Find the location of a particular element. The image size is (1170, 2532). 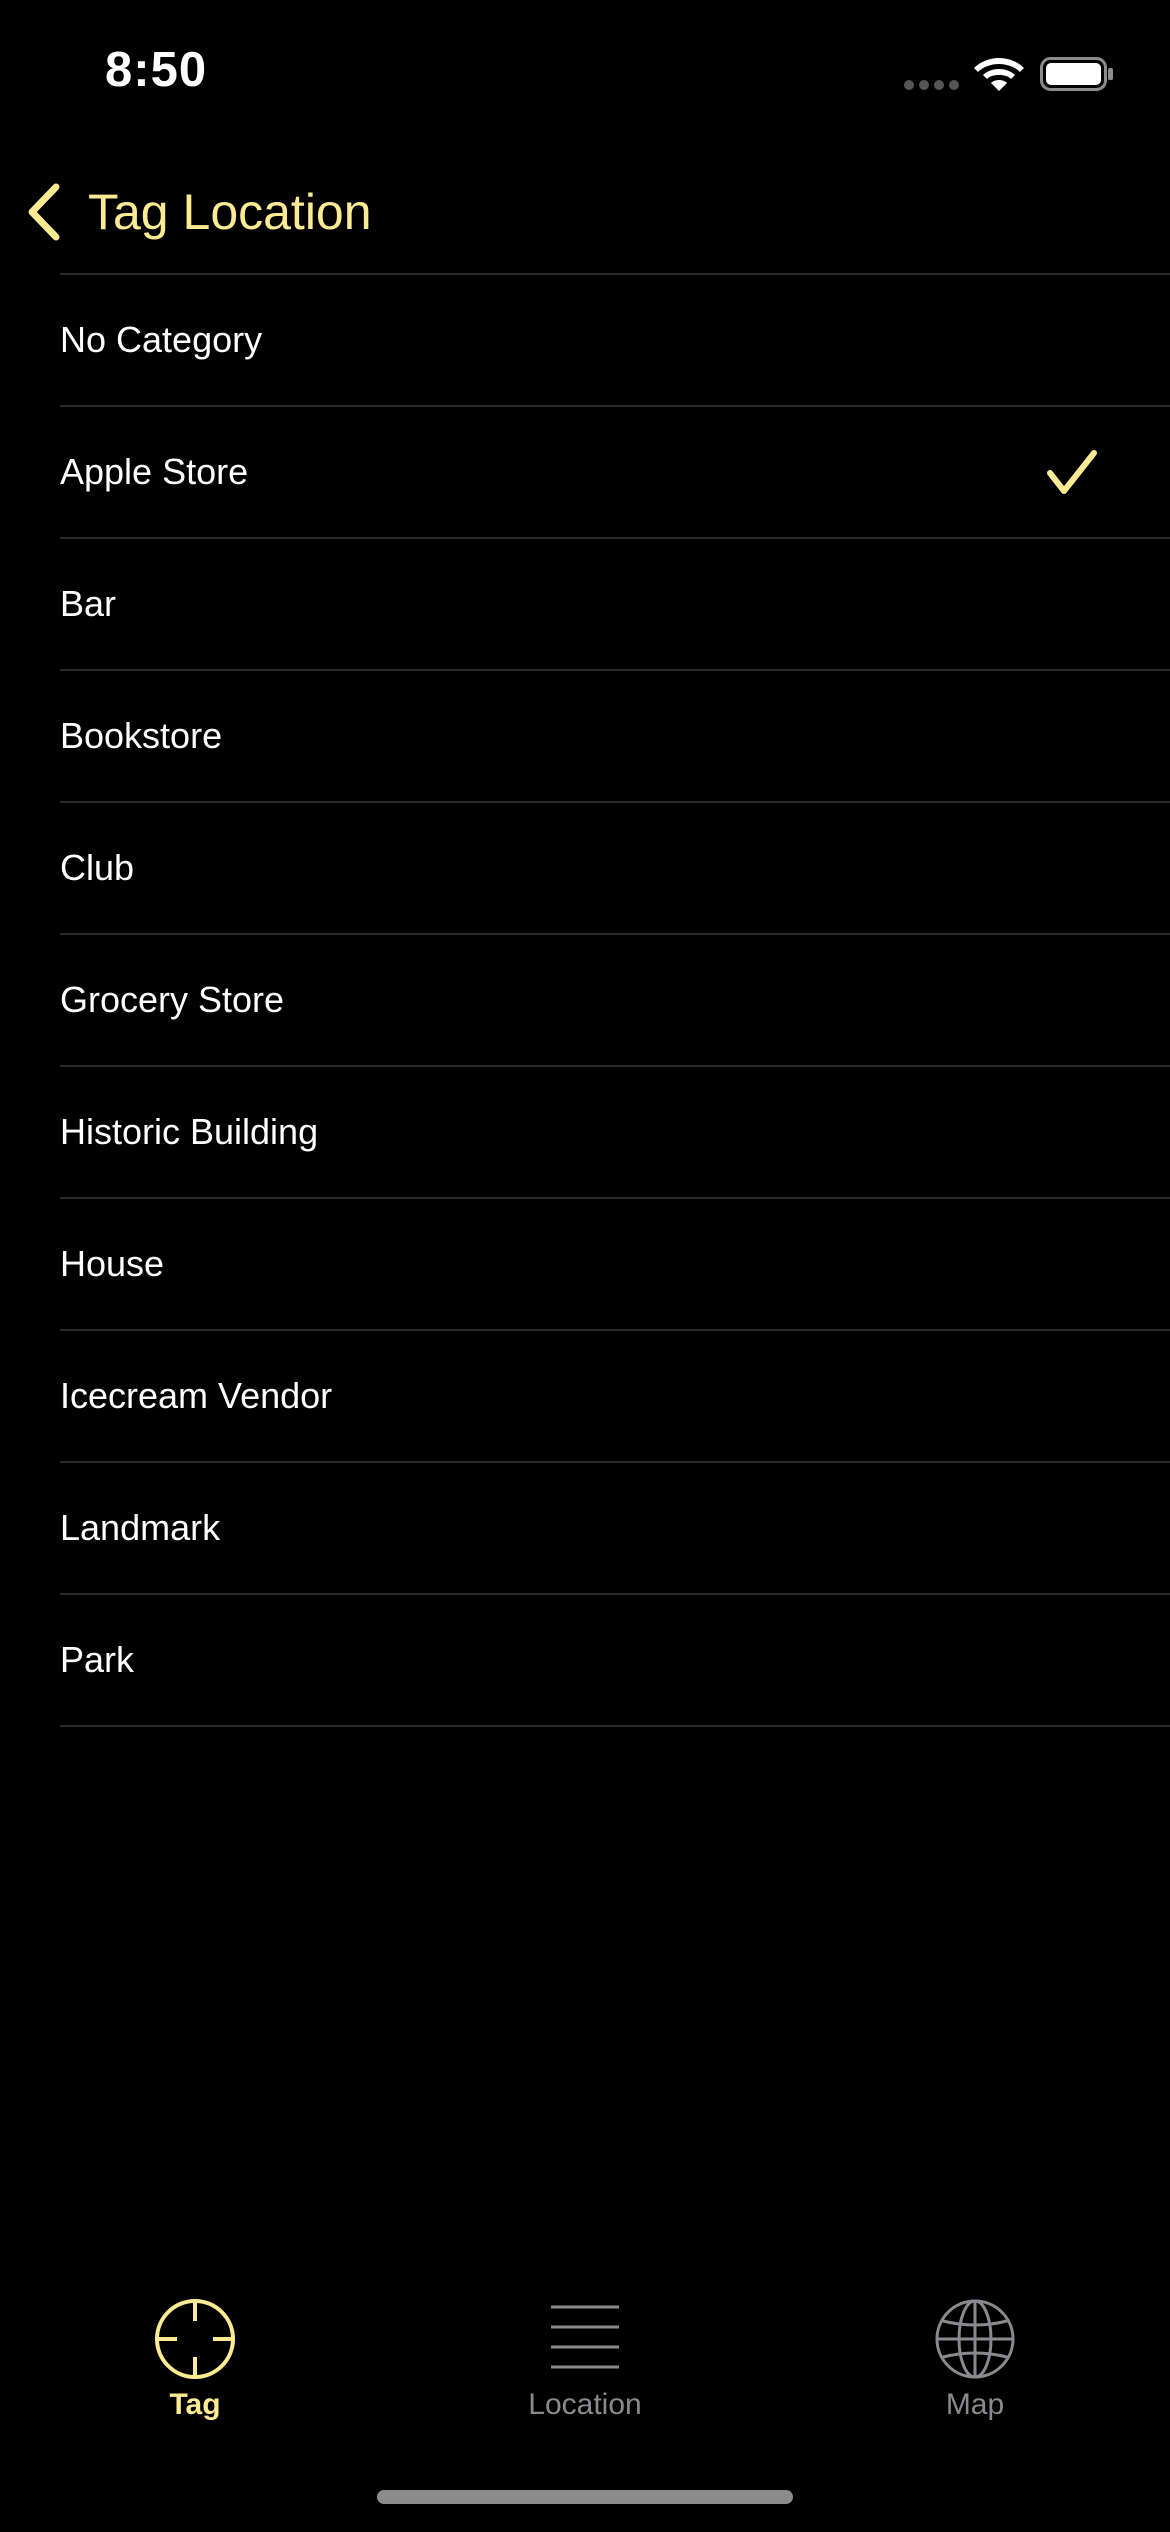

tab-bar: Tag Location Map is located at coordinates (585, 2401).